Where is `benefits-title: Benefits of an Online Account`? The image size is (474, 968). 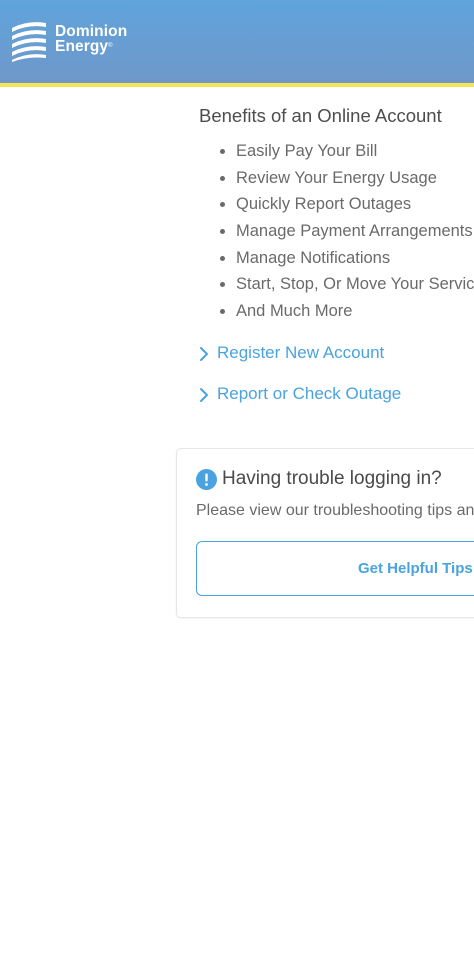 benefits-title: Benefits of an Online Account is located at coordinates (320, 115).